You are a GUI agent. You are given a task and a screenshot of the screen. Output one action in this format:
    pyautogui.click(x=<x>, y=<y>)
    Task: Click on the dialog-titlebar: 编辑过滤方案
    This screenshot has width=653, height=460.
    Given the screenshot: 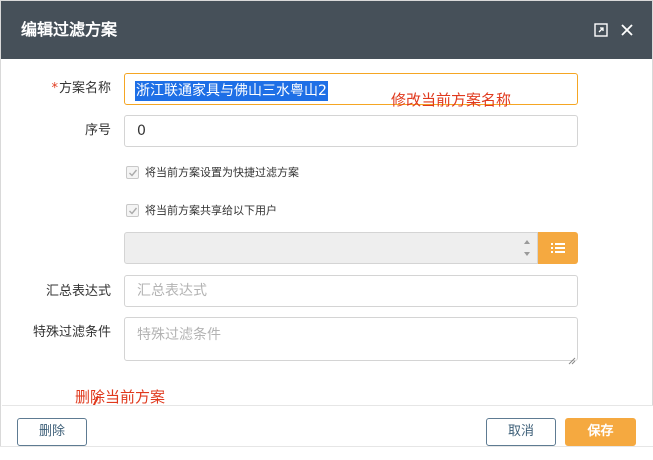 What is the action you would take?
    pyautogui.click(x=326, y=30)
    